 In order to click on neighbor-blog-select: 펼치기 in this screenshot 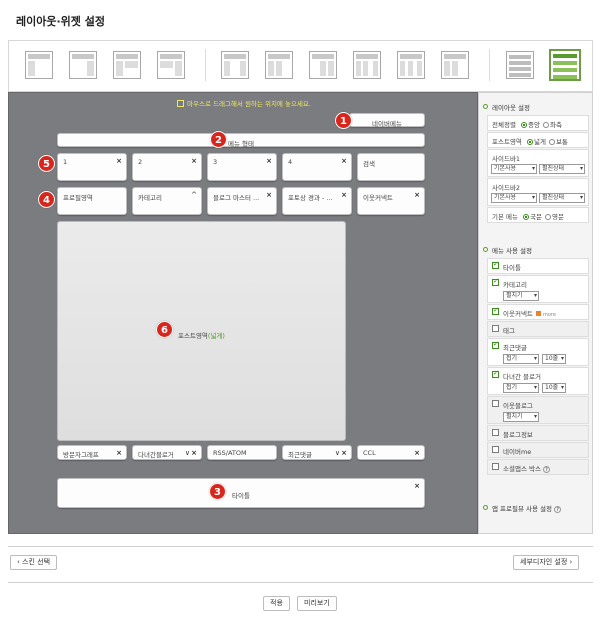, I will do `click(521, 417)`.